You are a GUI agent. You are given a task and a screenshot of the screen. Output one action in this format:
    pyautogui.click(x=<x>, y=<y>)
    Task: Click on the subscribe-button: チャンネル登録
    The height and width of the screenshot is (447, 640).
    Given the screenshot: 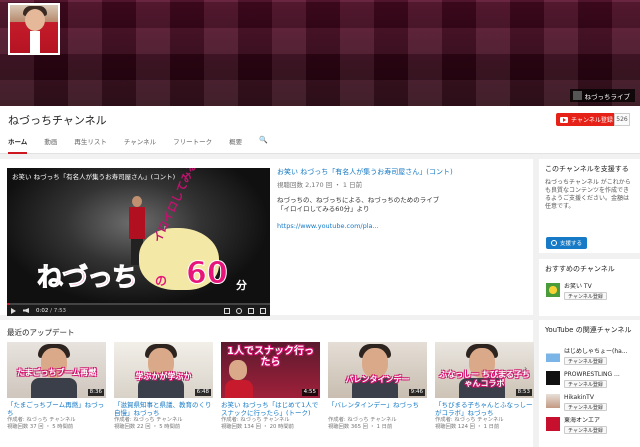 What is the action you would take?
    pyautogui.click(x=586, y=119)
    